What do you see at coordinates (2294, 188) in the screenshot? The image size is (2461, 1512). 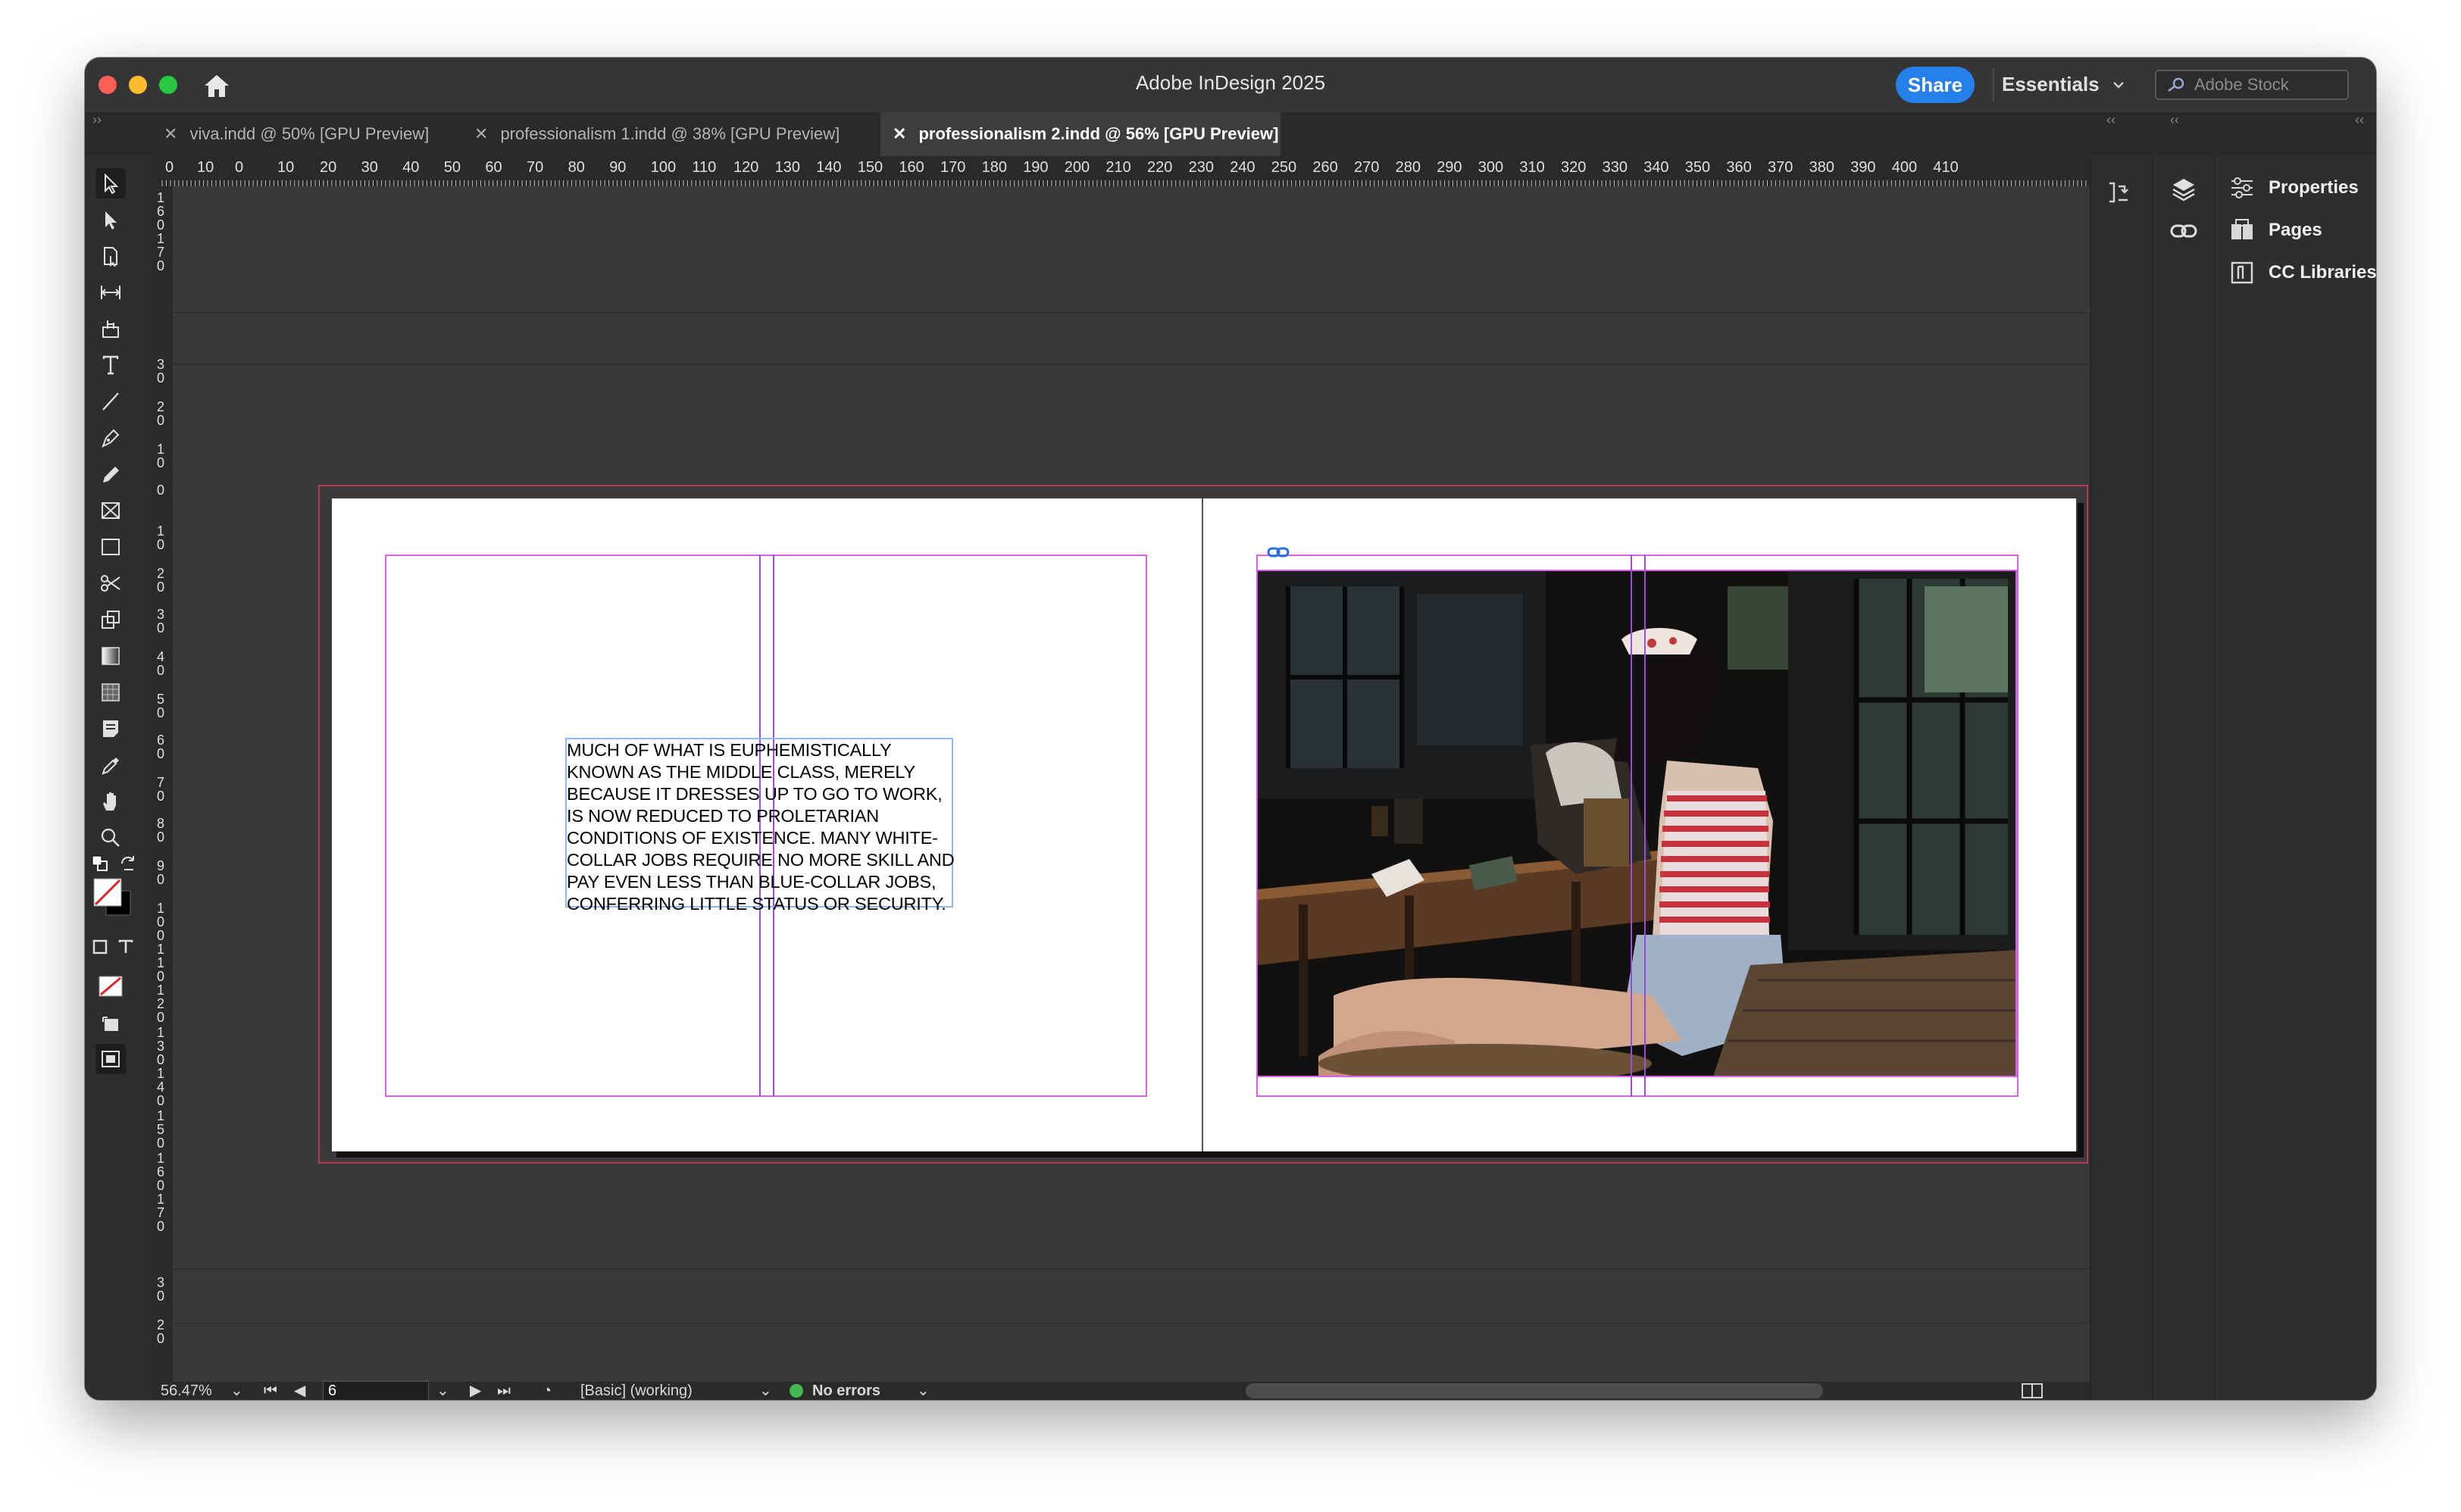 I see `panel-properties: Properties` at bounding box center [2294, 188].